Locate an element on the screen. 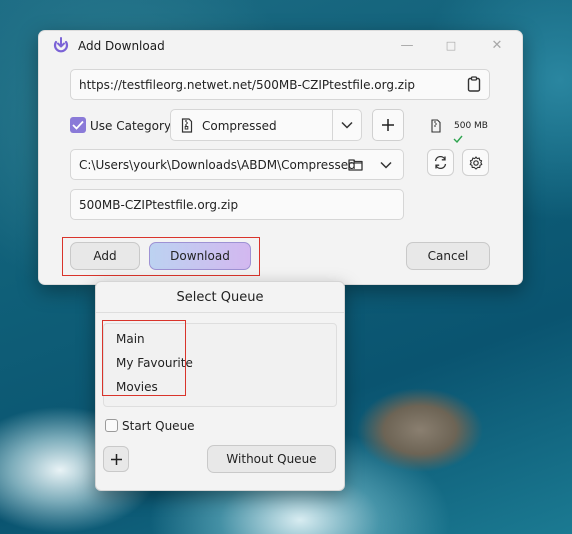 This screenshot has height=534, width=572. save-path-input: C:\Users\yourk\Downloads\ABDM\Compressed is located at coordinates (237, 164).